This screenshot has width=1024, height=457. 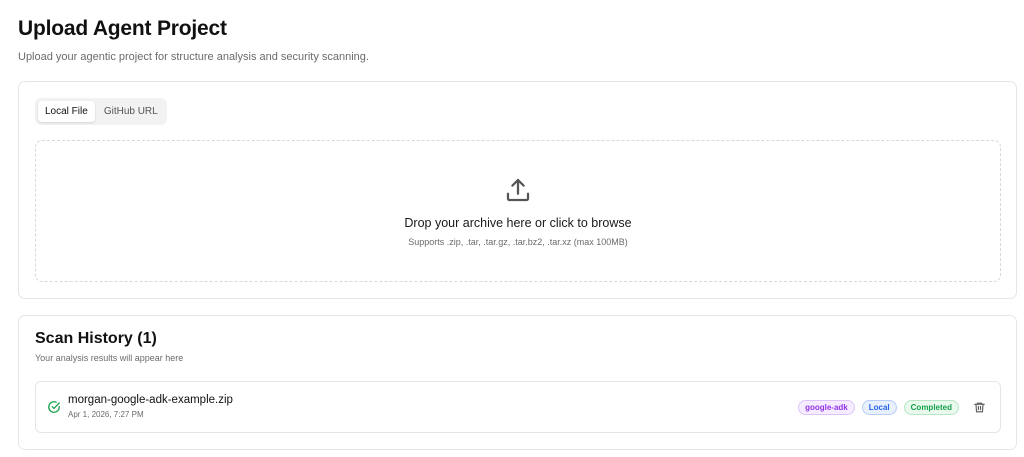 I want to click on scan-history-title: Scan History (1), so click(x=96, y=338).